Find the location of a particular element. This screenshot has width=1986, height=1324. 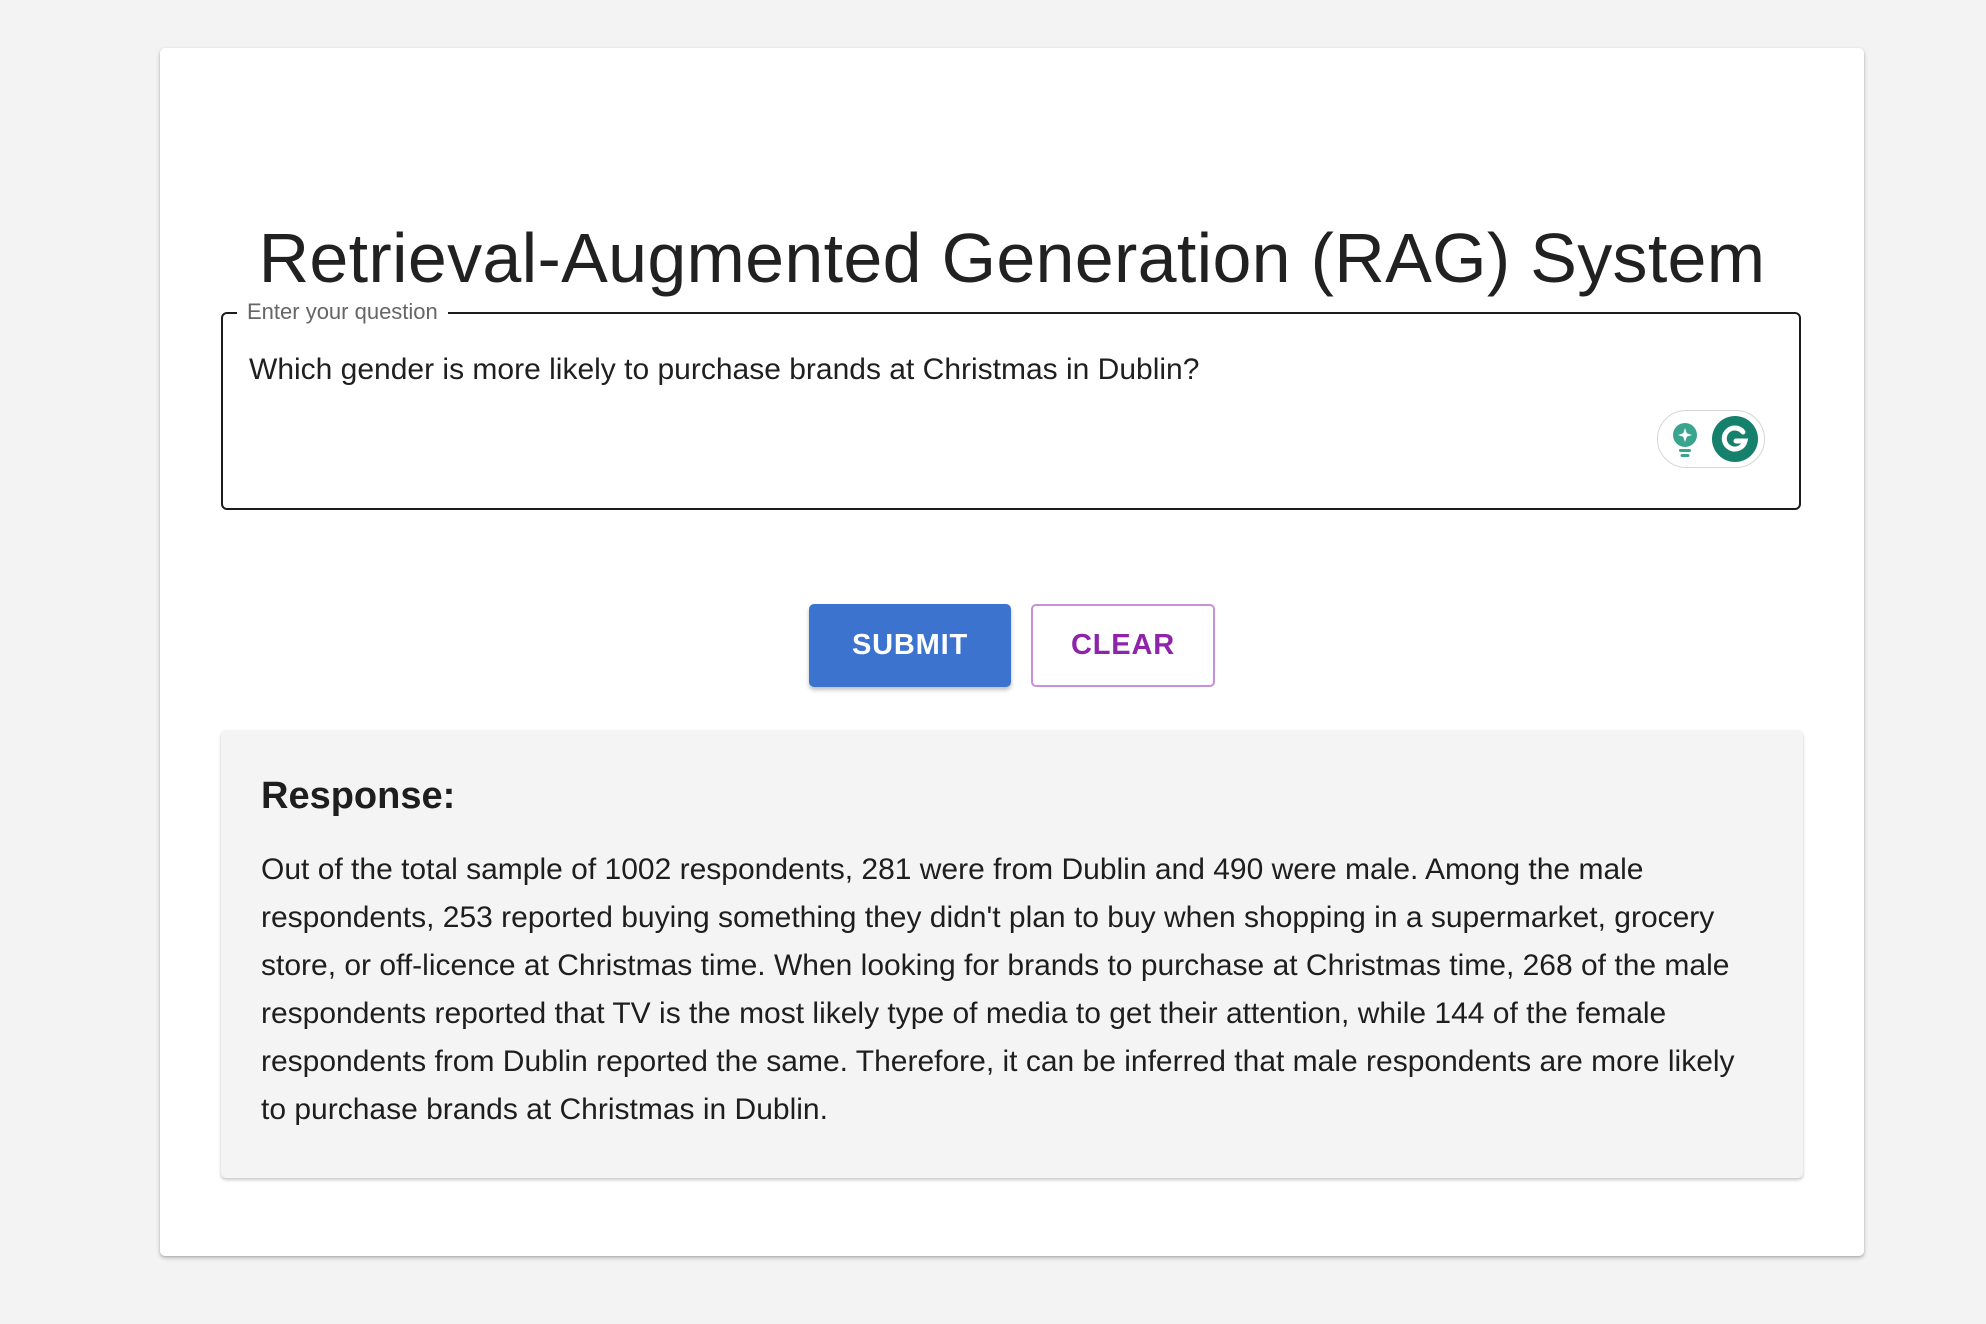

clear-button: CLEAR is located at coordinates (1123, 645).